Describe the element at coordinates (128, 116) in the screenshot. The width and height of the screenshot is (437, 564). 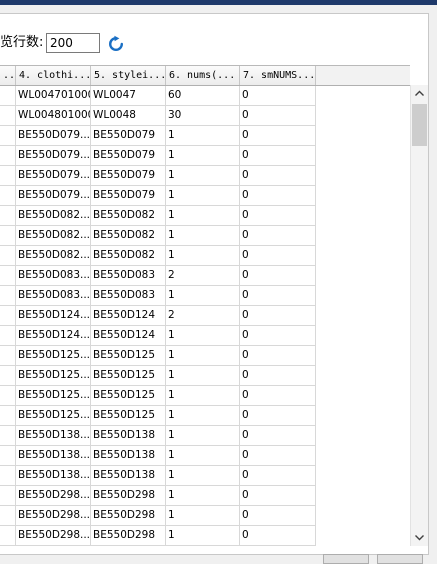
I see `table-cell: WL0048` at that location.